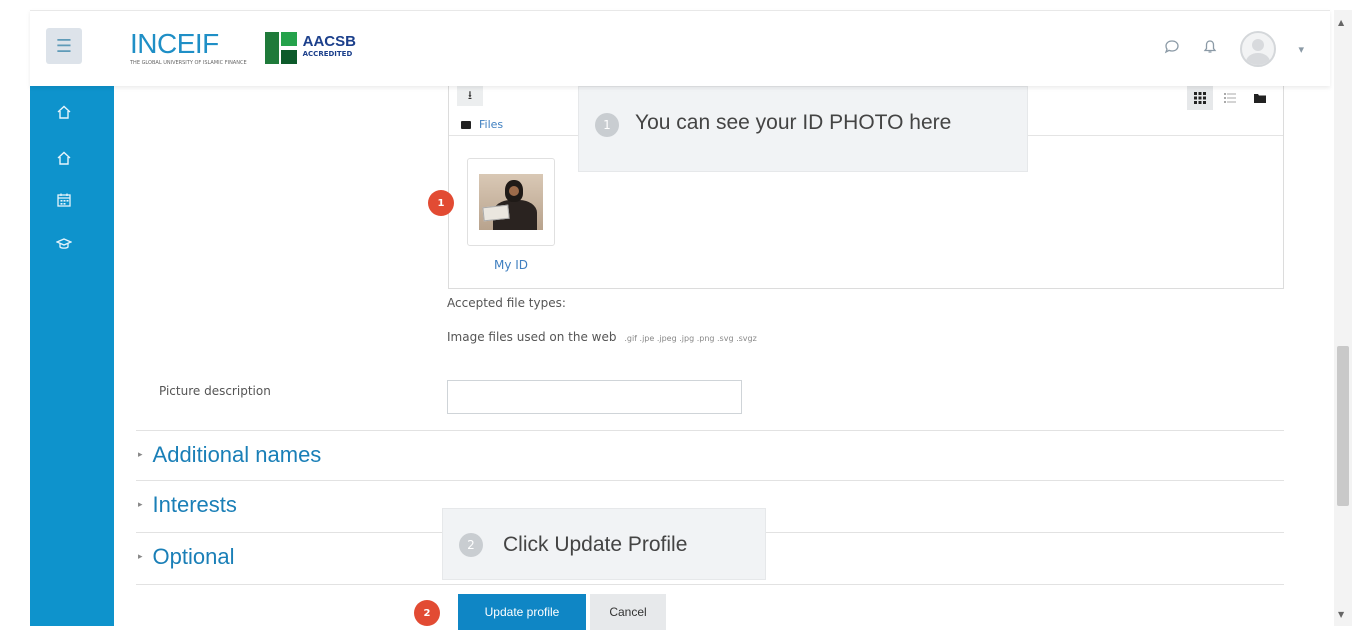 This screenshot has height=630, width=1371. Describe the element at coordinates (194, 557) in the screenshot. I see `section-title: Optional` at that location.